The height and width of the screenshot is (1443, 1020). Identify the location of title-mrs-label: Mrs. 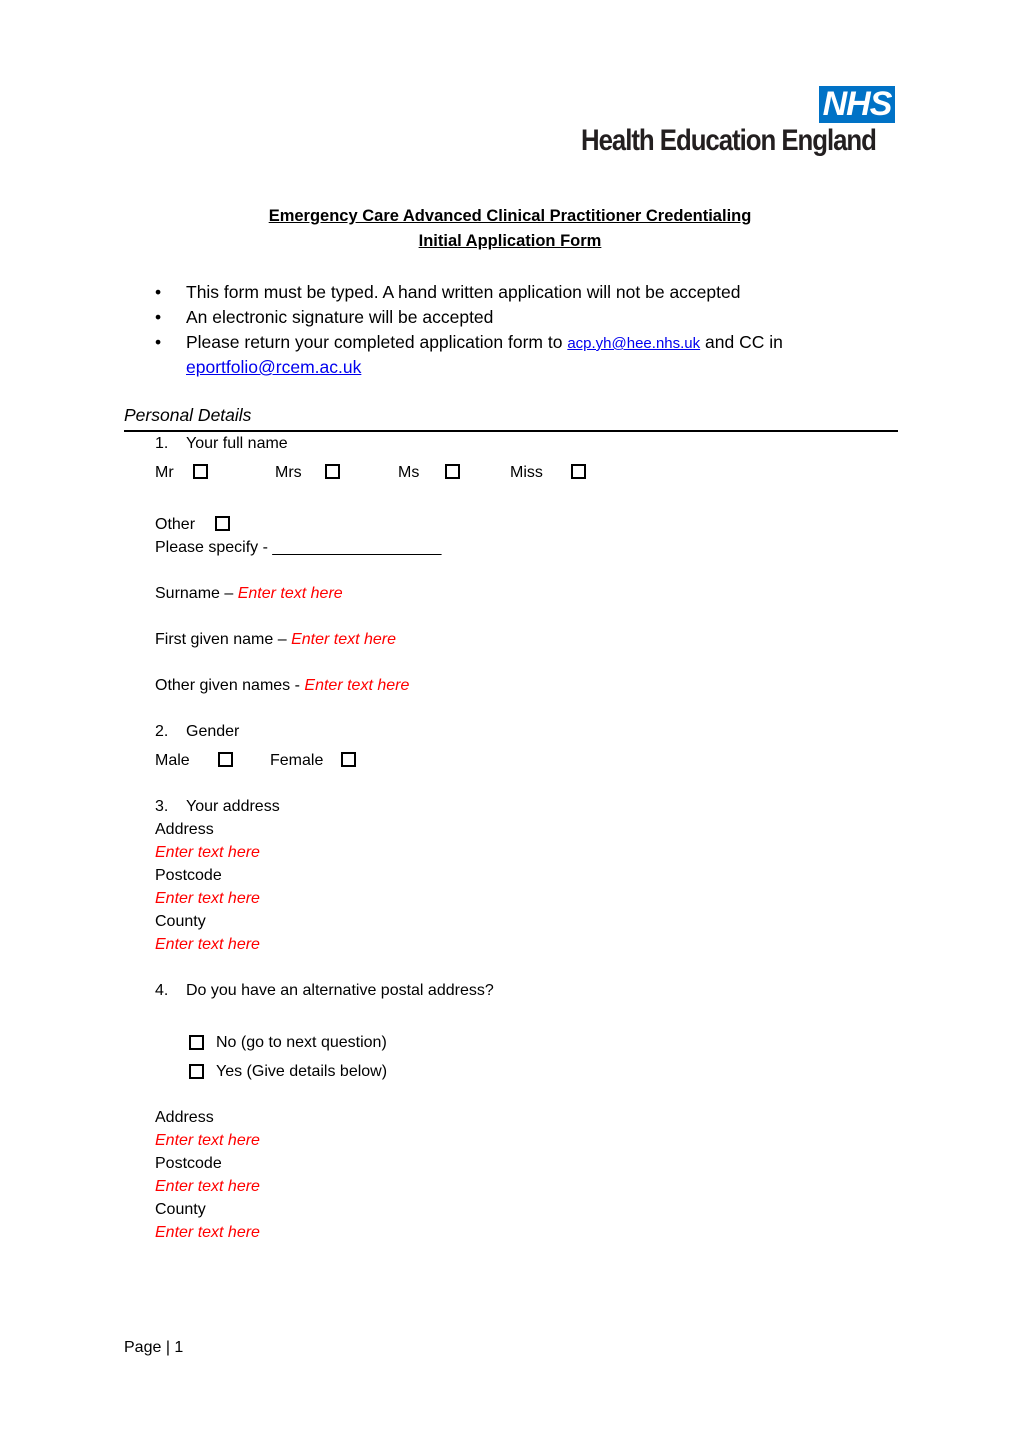
(288, 472).